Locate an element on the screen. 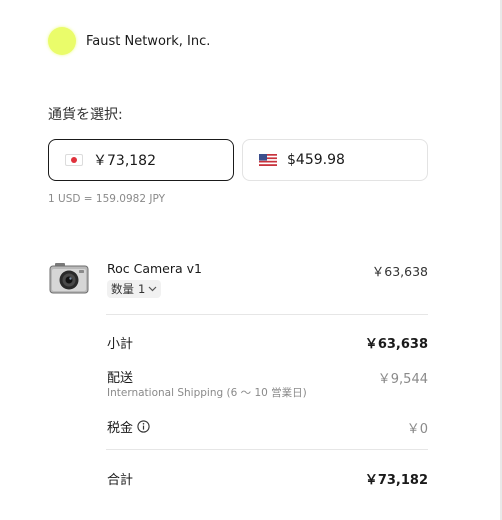 This screenshot has height=520, width=502. currency-select-label: 通貨を選択: is located at coordinates (85, 115).